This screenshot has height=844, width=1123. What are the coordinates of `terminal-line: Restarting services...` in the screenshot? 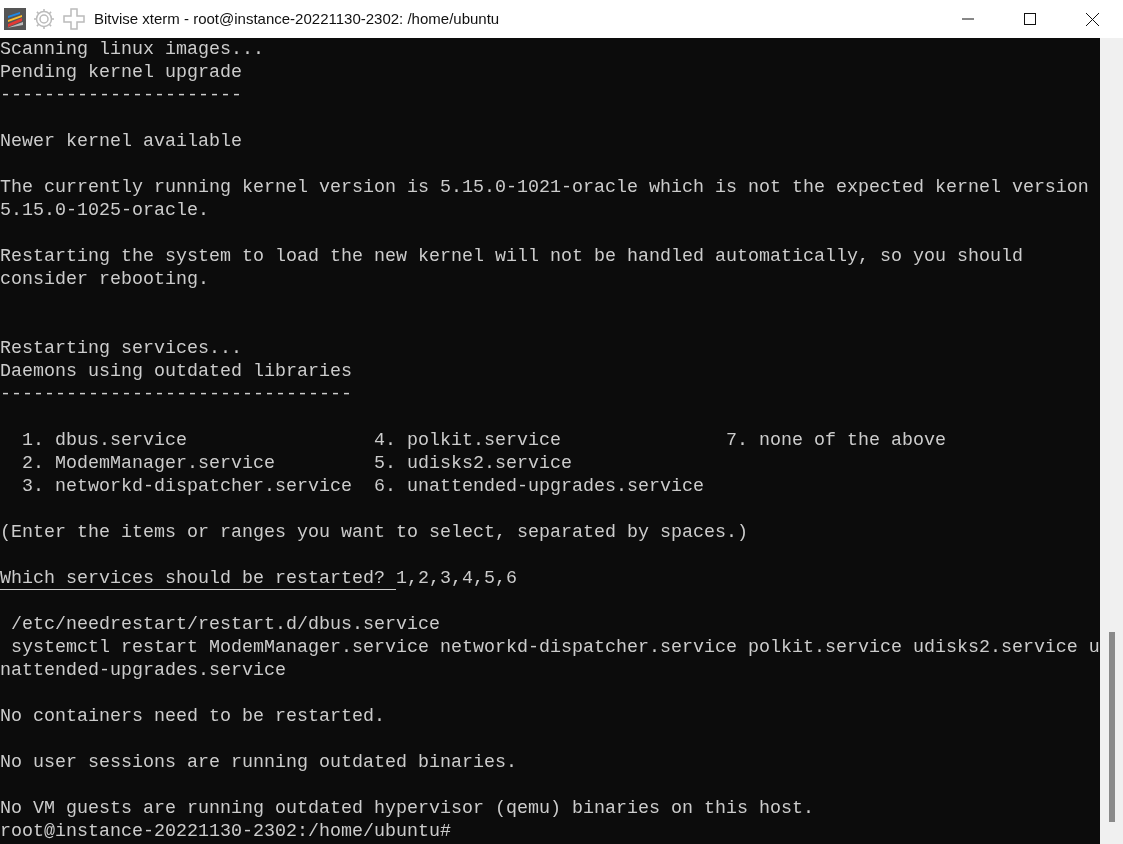 It's located at (121, 348).